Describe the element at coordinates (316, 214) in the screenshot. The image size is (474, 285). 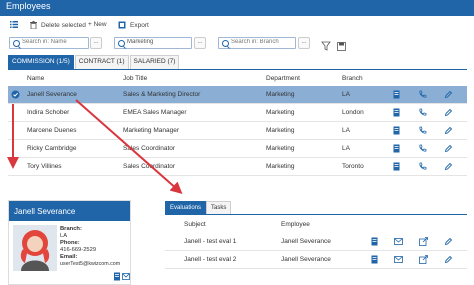
I see `detail-tab-underline` at that location.